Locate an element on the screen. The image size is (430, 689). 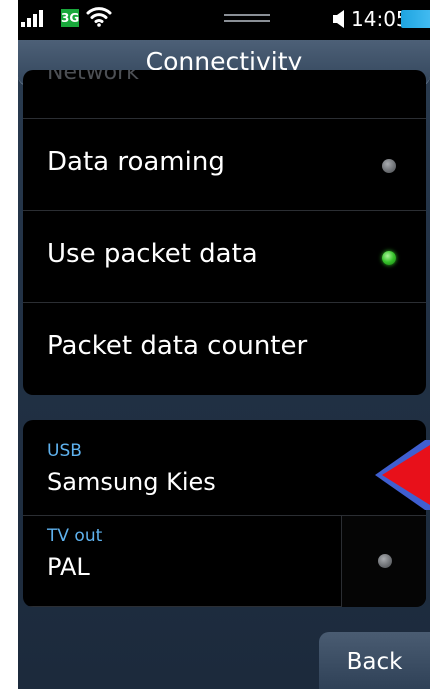
notification-handle is located at coordinates (247, 18).